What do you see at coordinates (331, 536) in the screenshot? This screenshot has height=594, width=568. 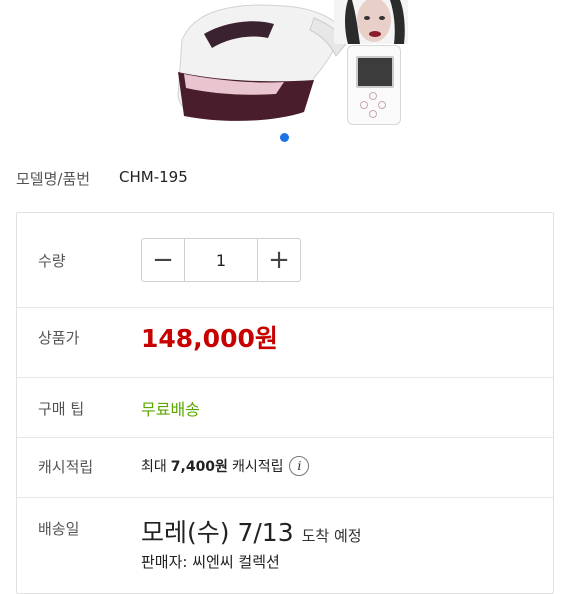 I see `delivery-note: 도착 예정` at bounding box center [331, 536].